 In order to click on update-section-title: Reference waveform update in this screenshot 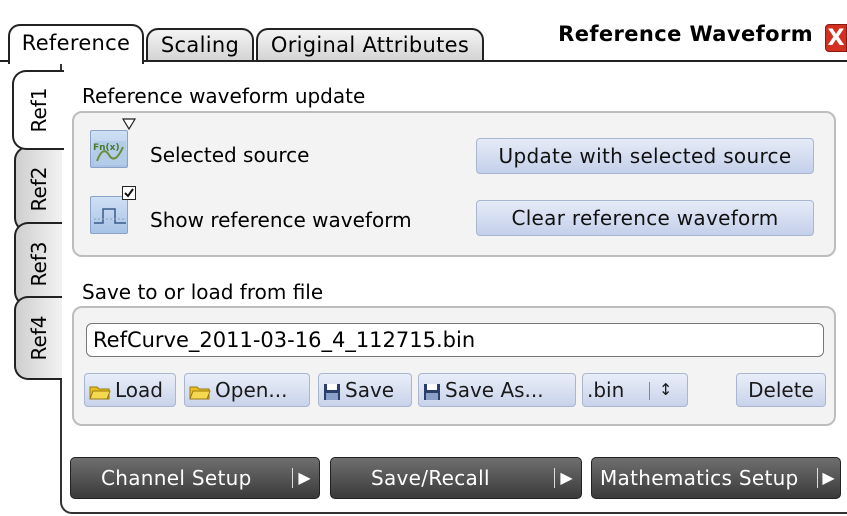, I will do `click(224, 96)`.